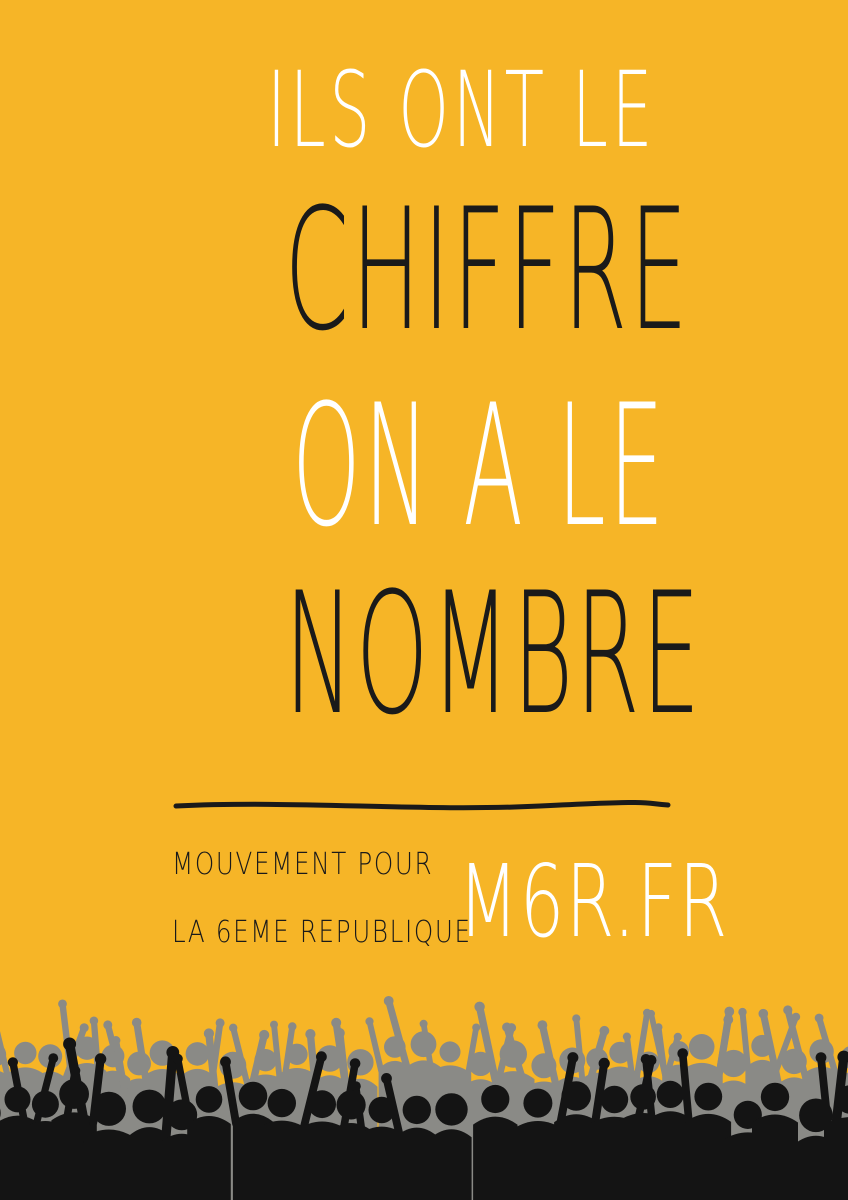 Image resolution: width=848 pixels, height=1200 pixels. What do you see at coordinates (451, 1146) in the screenshot?
I see `crowd-front-person` at bounding box center [451, 1146].